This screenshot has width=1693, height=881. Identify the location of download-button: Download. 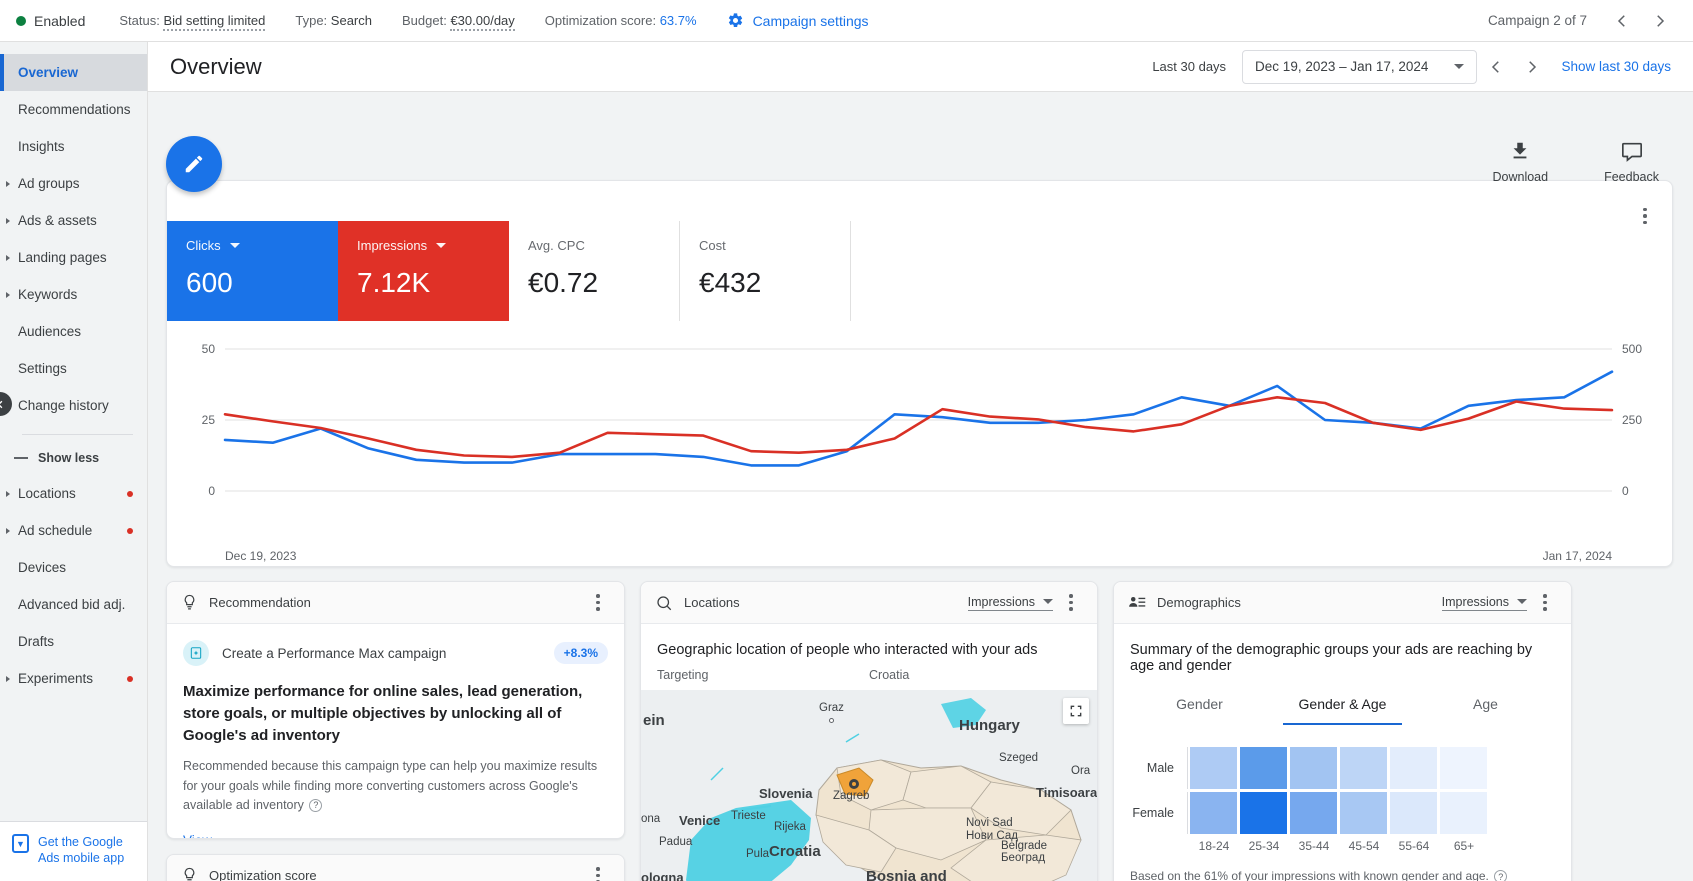
(1520, 162).